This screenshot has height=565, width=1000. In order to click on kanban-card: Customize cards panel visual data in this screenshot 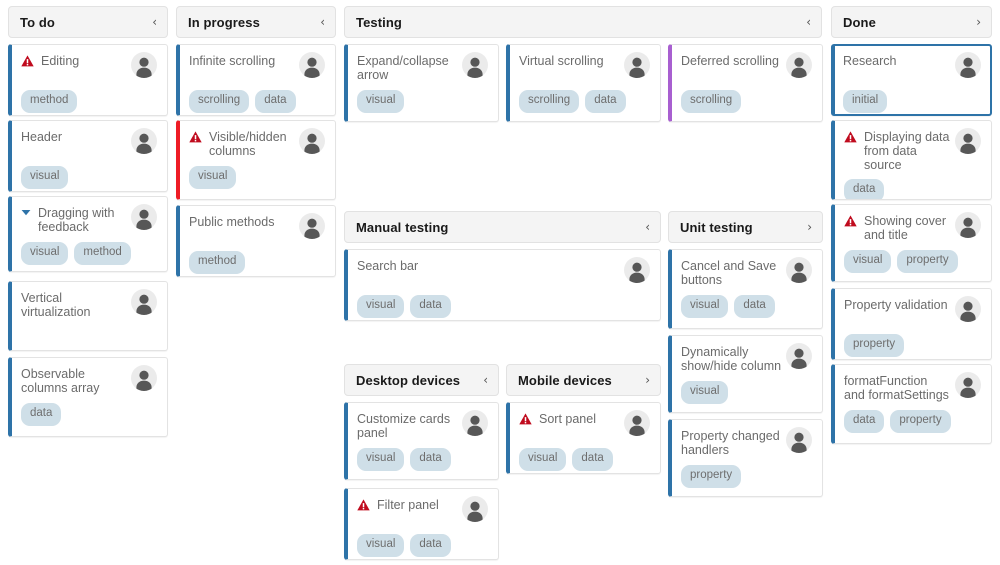, I will do `click(421, 441)`.